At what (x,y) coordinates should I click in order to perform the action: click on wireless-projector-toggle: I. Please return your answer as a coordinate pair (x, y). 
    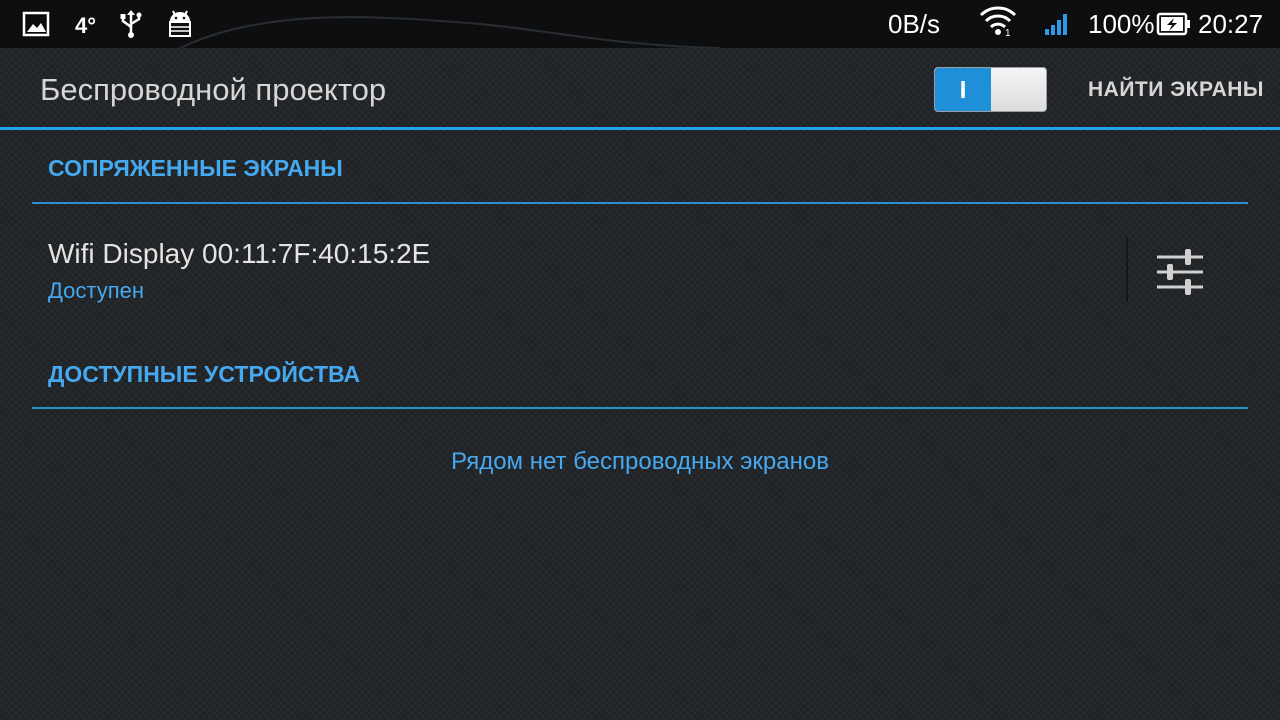
    Looking at the image, I should click on (990, 89).